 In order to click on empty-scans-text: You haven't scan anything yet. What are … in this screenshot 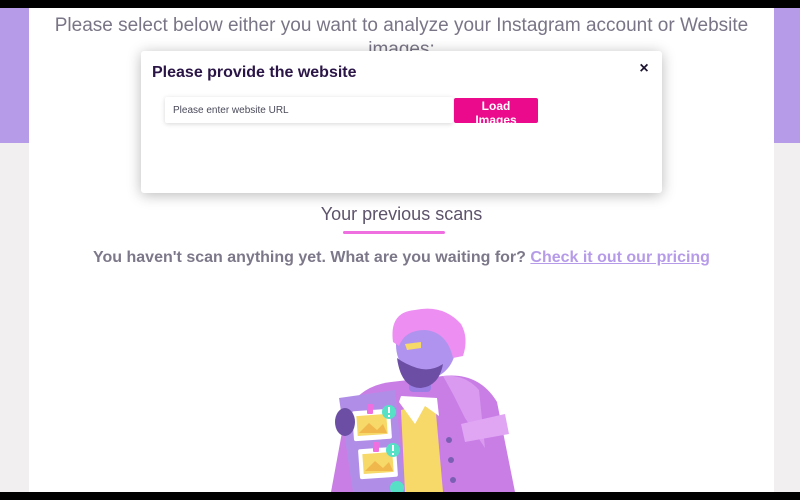, I will do `click(309, 257)`.